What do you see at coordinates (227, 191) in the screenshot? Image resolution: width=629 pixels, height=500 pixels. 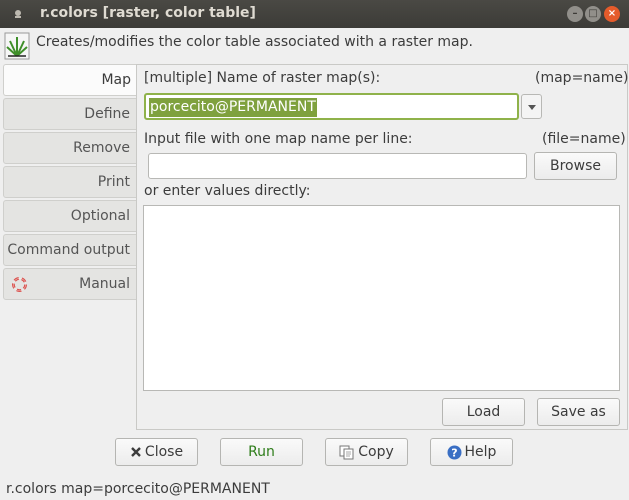 I see `direct-values-label: or enter values directly:` at bounding box center [227, 191].